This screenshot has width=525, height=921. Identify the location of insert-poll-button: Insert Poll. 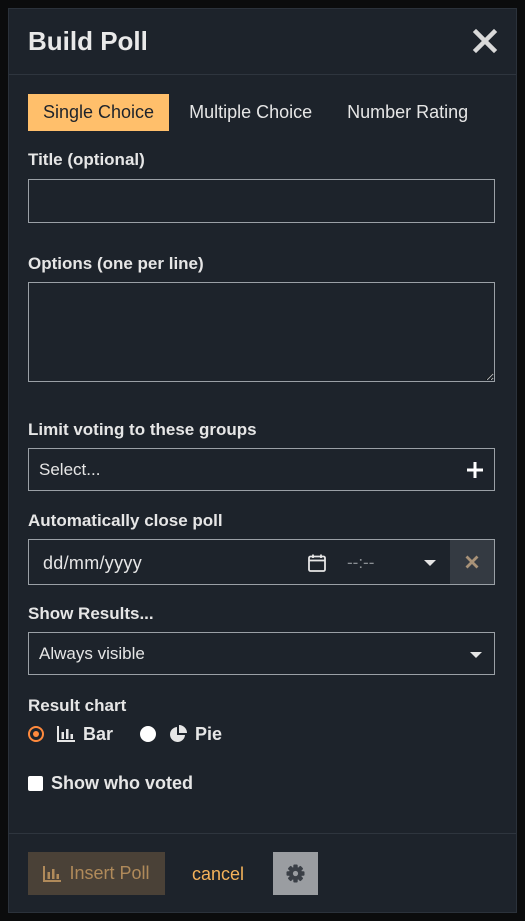
(96, 873).